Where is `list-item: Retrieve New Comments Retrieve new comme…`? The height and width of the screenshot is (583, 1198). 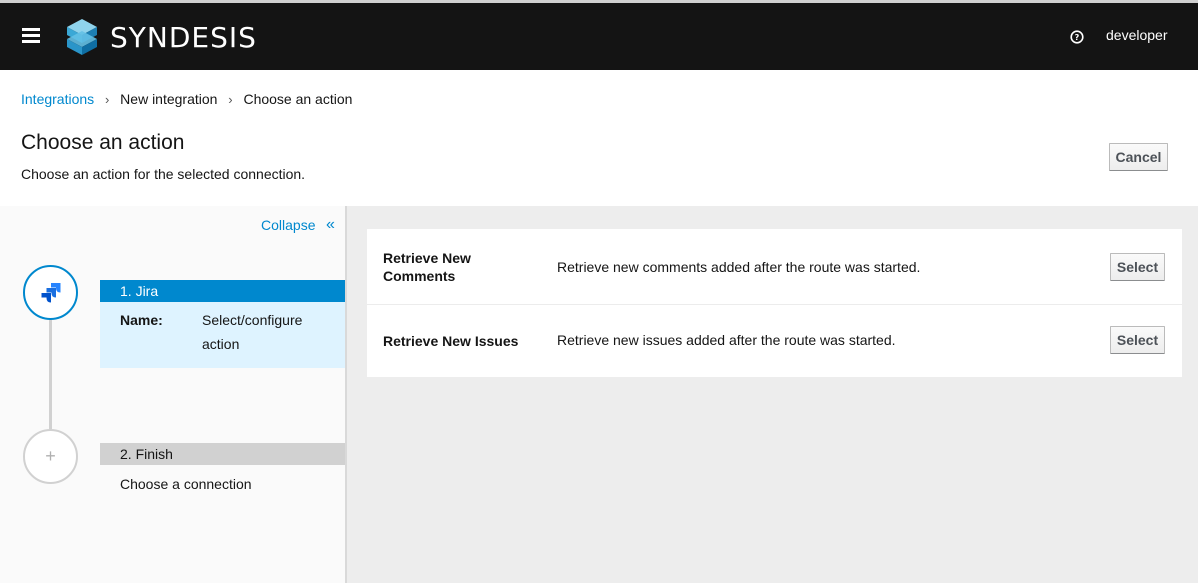
list-item: Retrieve New Comments Retrieve new comme… is located at coordinates (774, 267).